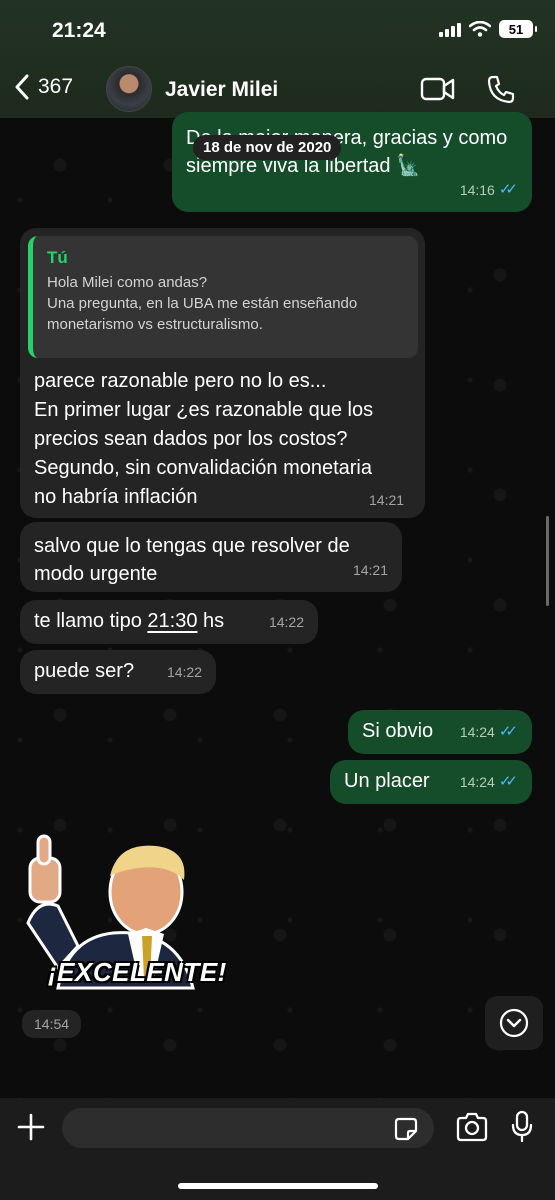  What do you see at coordinates (221, 90) in the screenshot?
I see `contact-name: Javier Milei` at bounding box center [221, 90].